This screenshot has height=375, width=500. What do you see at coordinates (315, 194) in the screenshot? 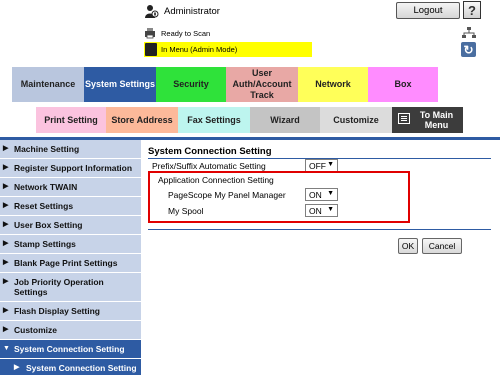
I see `pagescope-value: ON` at bounding box center [315, 194].